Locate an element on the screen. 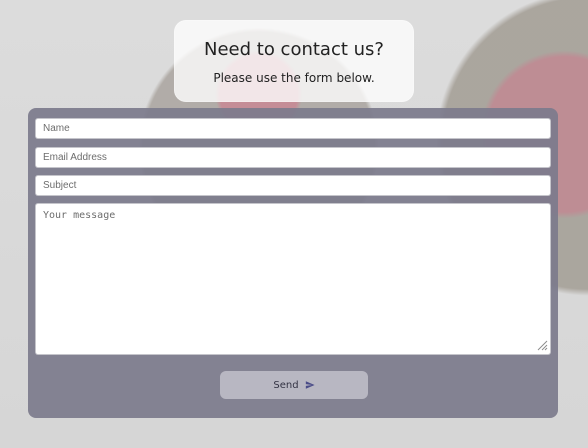 The height and width of the screenshot is (448, 588). email-input is located at coordinates (293, 157).